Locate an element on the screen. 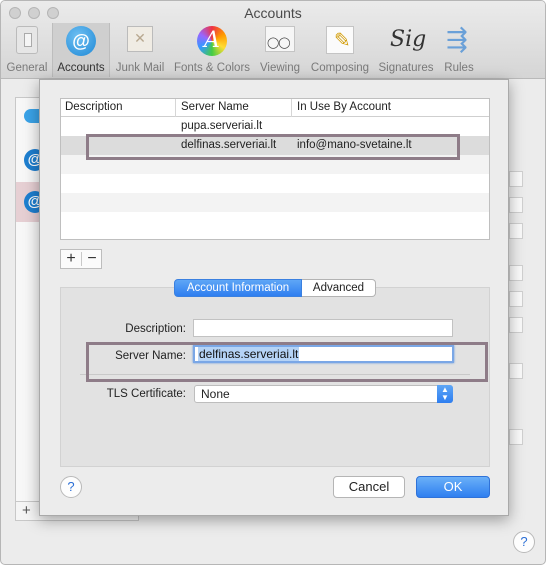  tab-rules-label: Rules is located at coordinates (459, 68).